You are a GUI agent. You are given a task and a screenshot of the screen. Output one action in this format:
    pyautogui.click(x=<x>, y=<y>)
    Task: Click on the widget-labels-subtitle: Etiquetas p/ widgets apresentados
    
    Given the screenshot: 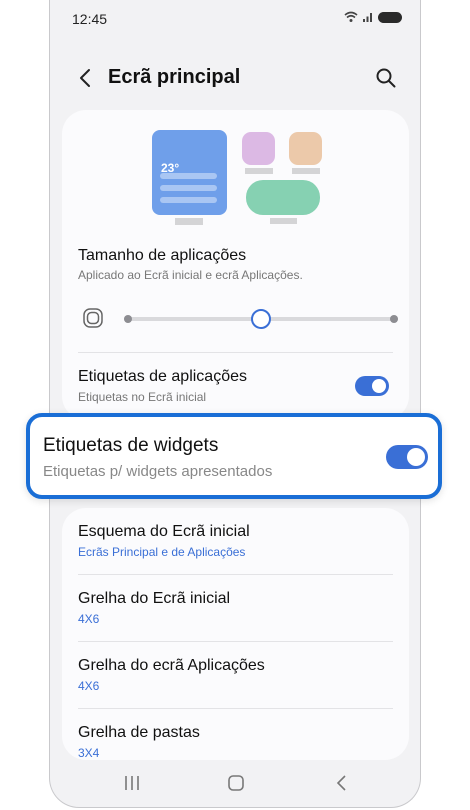 What is the action you would take?
    pyautogui.click(x=158, y=471)
    